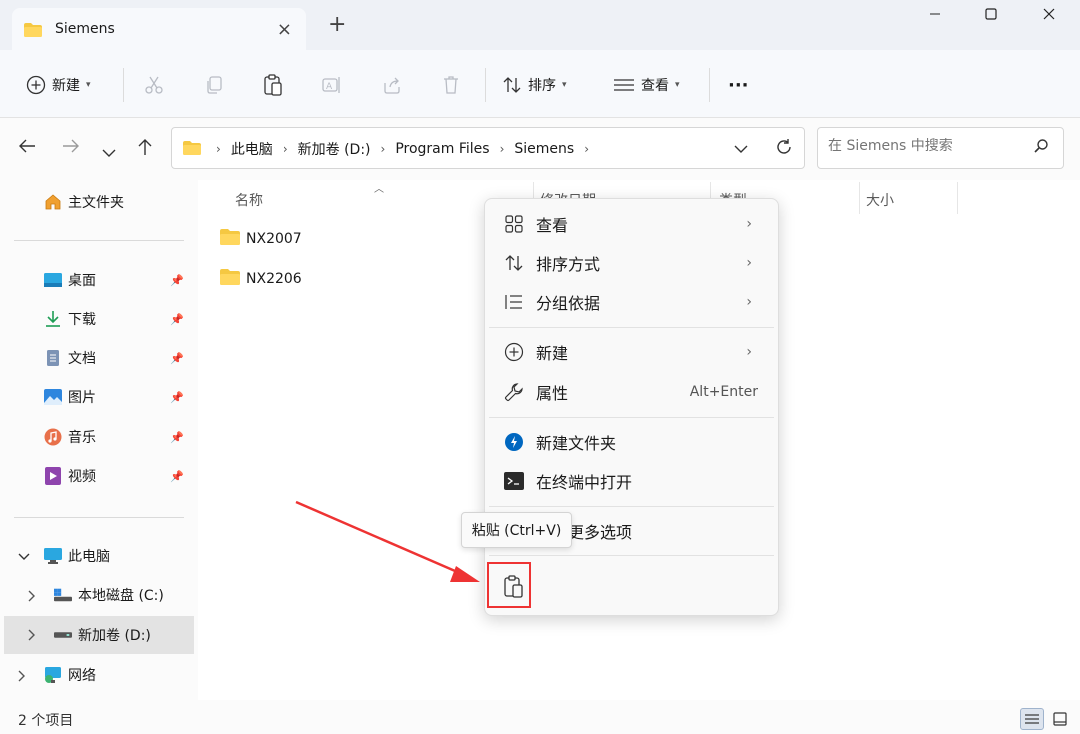  What do you see at coordinates (53, 280) in the screenshot?
I see `desktop-icon` at bounding box center [53, 280].